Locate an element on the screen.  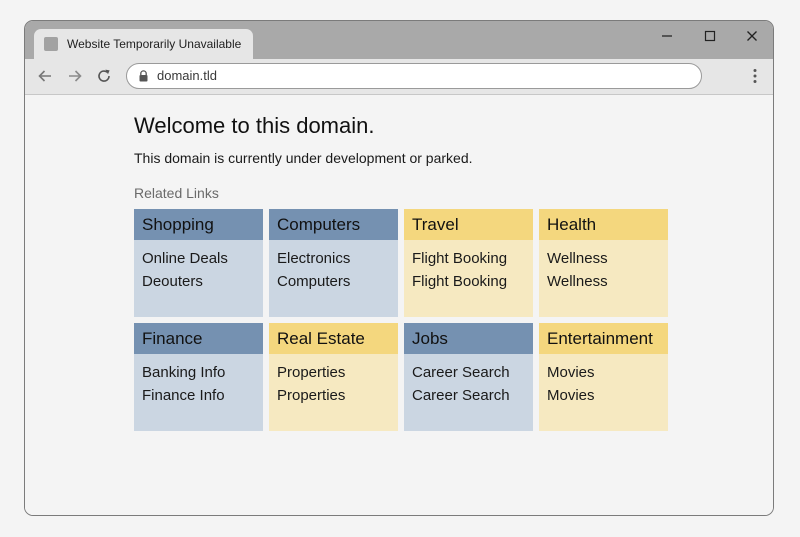
category-title: Travel is located at coordinates (468, 224).